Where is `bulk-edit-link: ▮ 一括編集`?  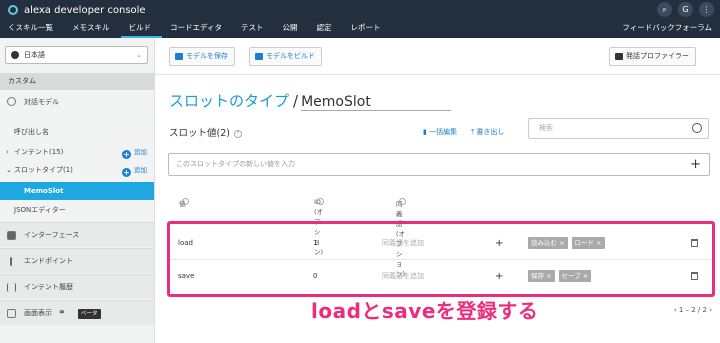 bulk-edit-link: ▮ 一括編集 is located at coordinates (440, 132).